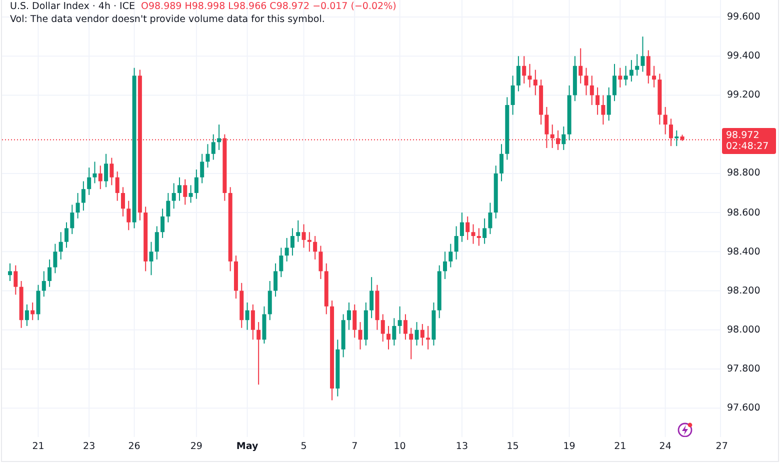 This screenshot has height=470, width=780. Describe the element at coordinates (168, 20) in the screenshot. I see `volume-note: Vol: The data vendor doesn't provide volume data for this symbol.` at that location.